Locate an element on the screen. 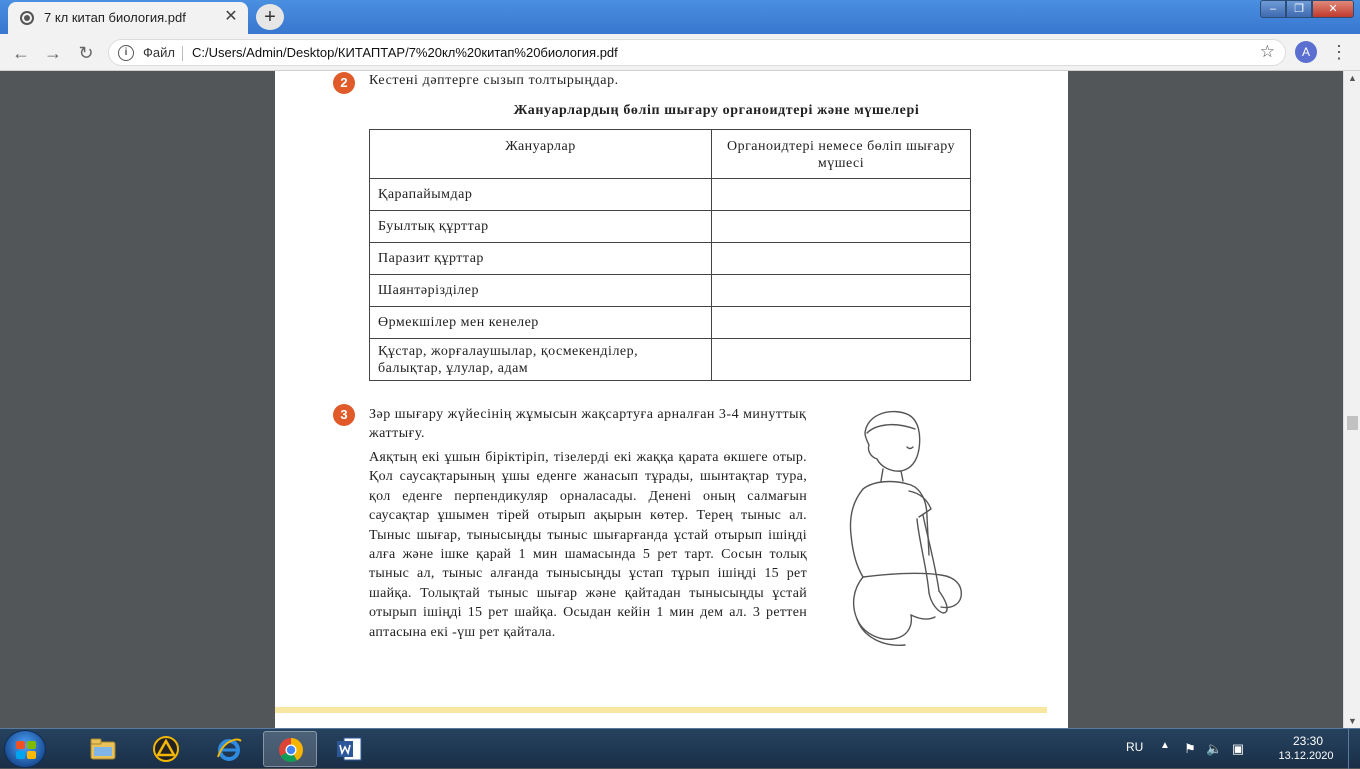  taskbar-internet-explorer is located at coordinates (229, 749).